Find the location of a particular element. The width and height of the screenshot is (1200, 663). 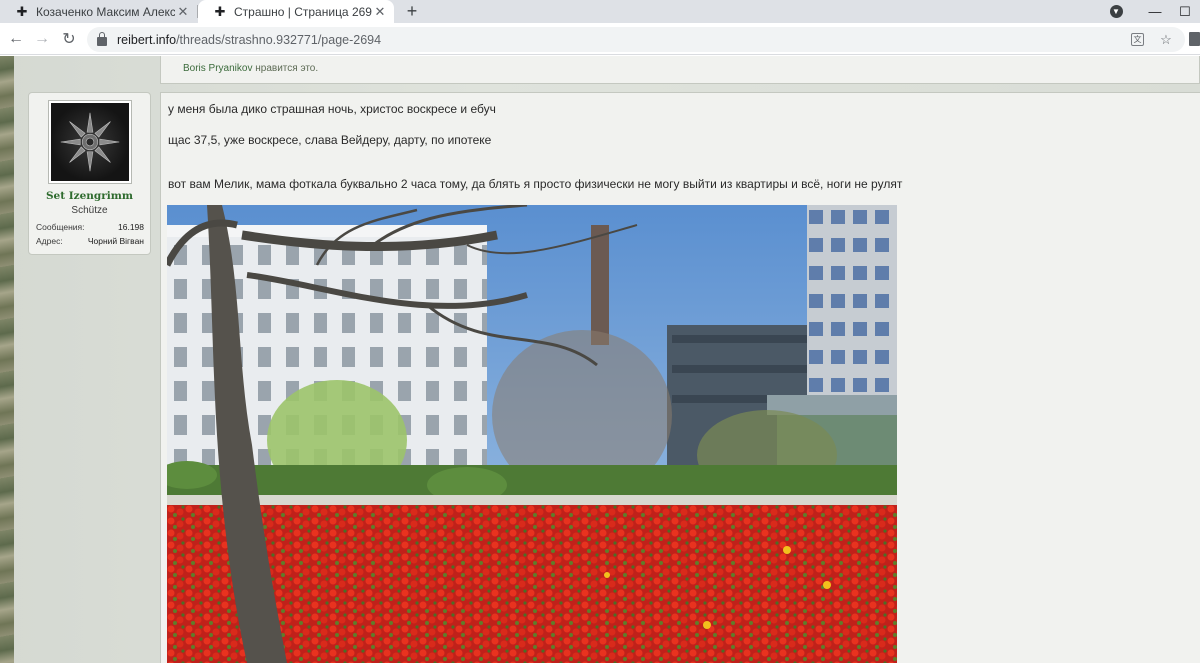

liker-link: Boris Pryanikov is located at coordinates (217, 68).